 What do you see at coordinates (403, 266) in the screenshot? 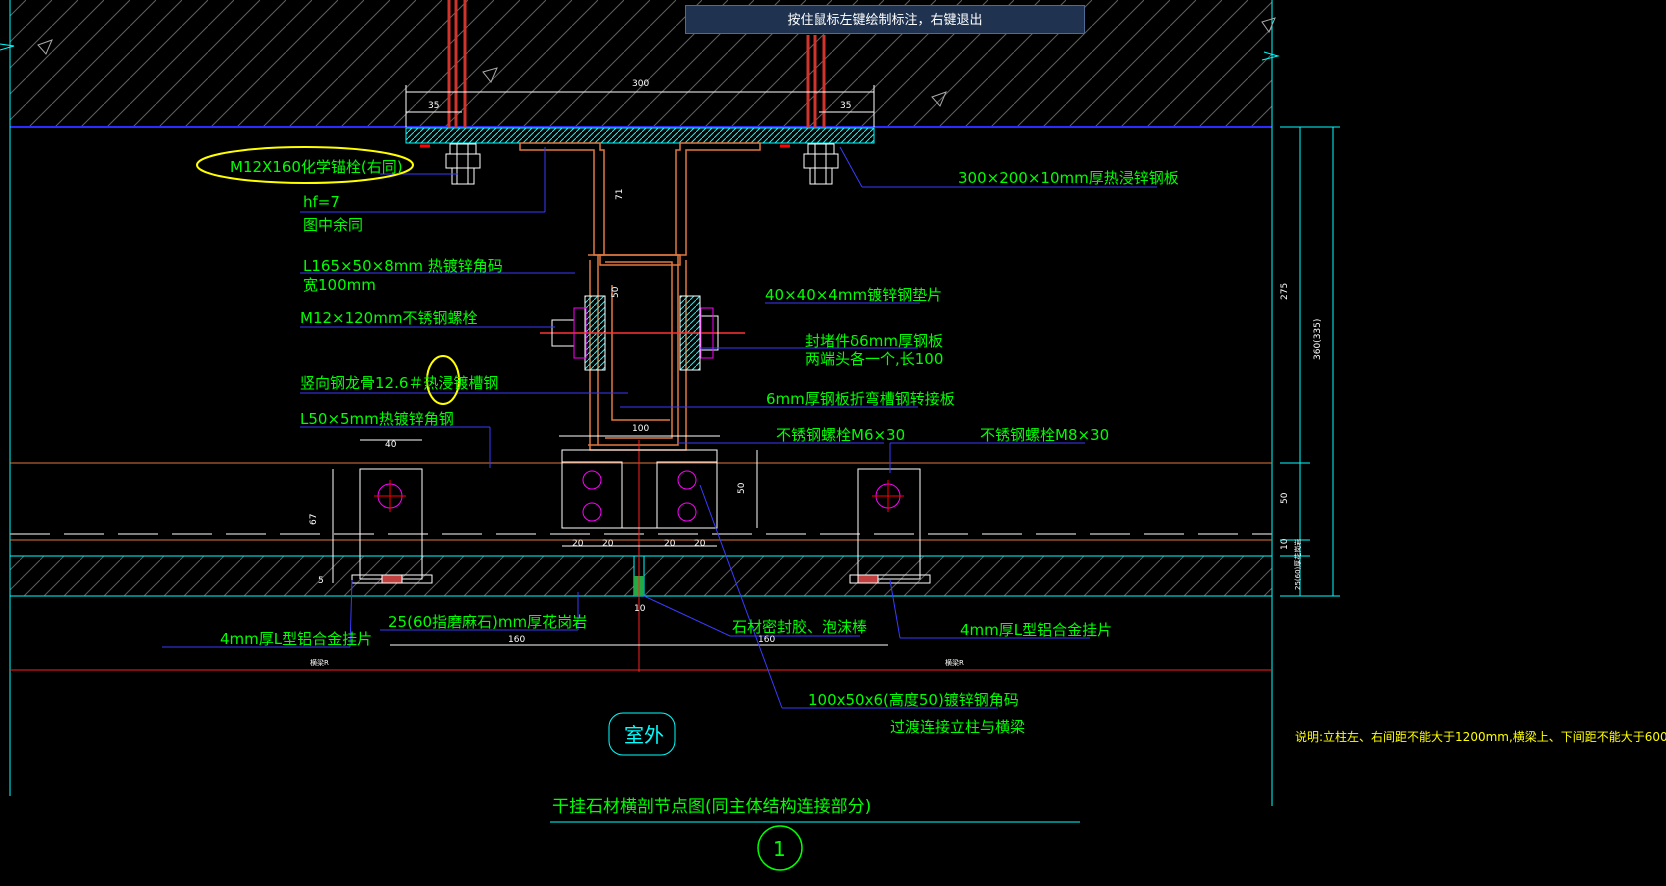
I see `label-angle-code: L165×50×8mm 热镀锌角码` at bounding box center [403, 266].